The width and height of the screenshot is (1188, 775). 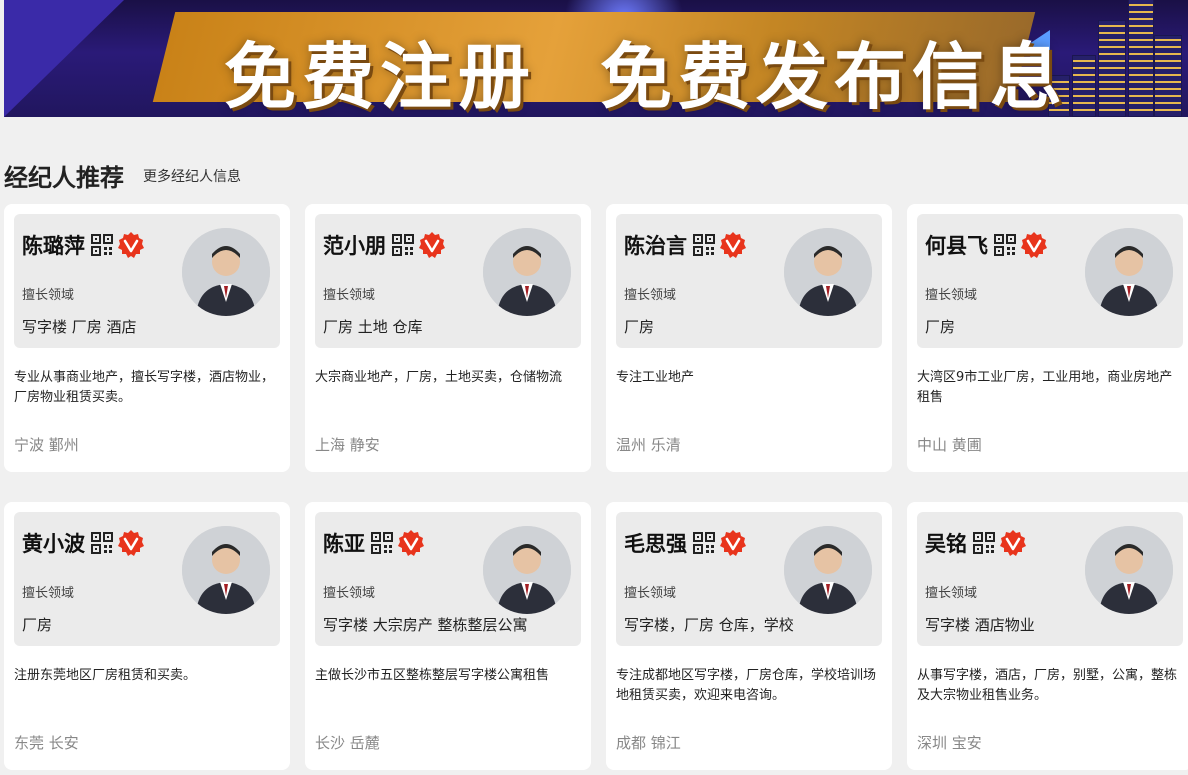 What do you see at coordinates (439, 377) in the screenshot?
I see `agent-description: 大宗商业地产，厂房，土地买卖，仓储物流` at bounding box center [439, 377].